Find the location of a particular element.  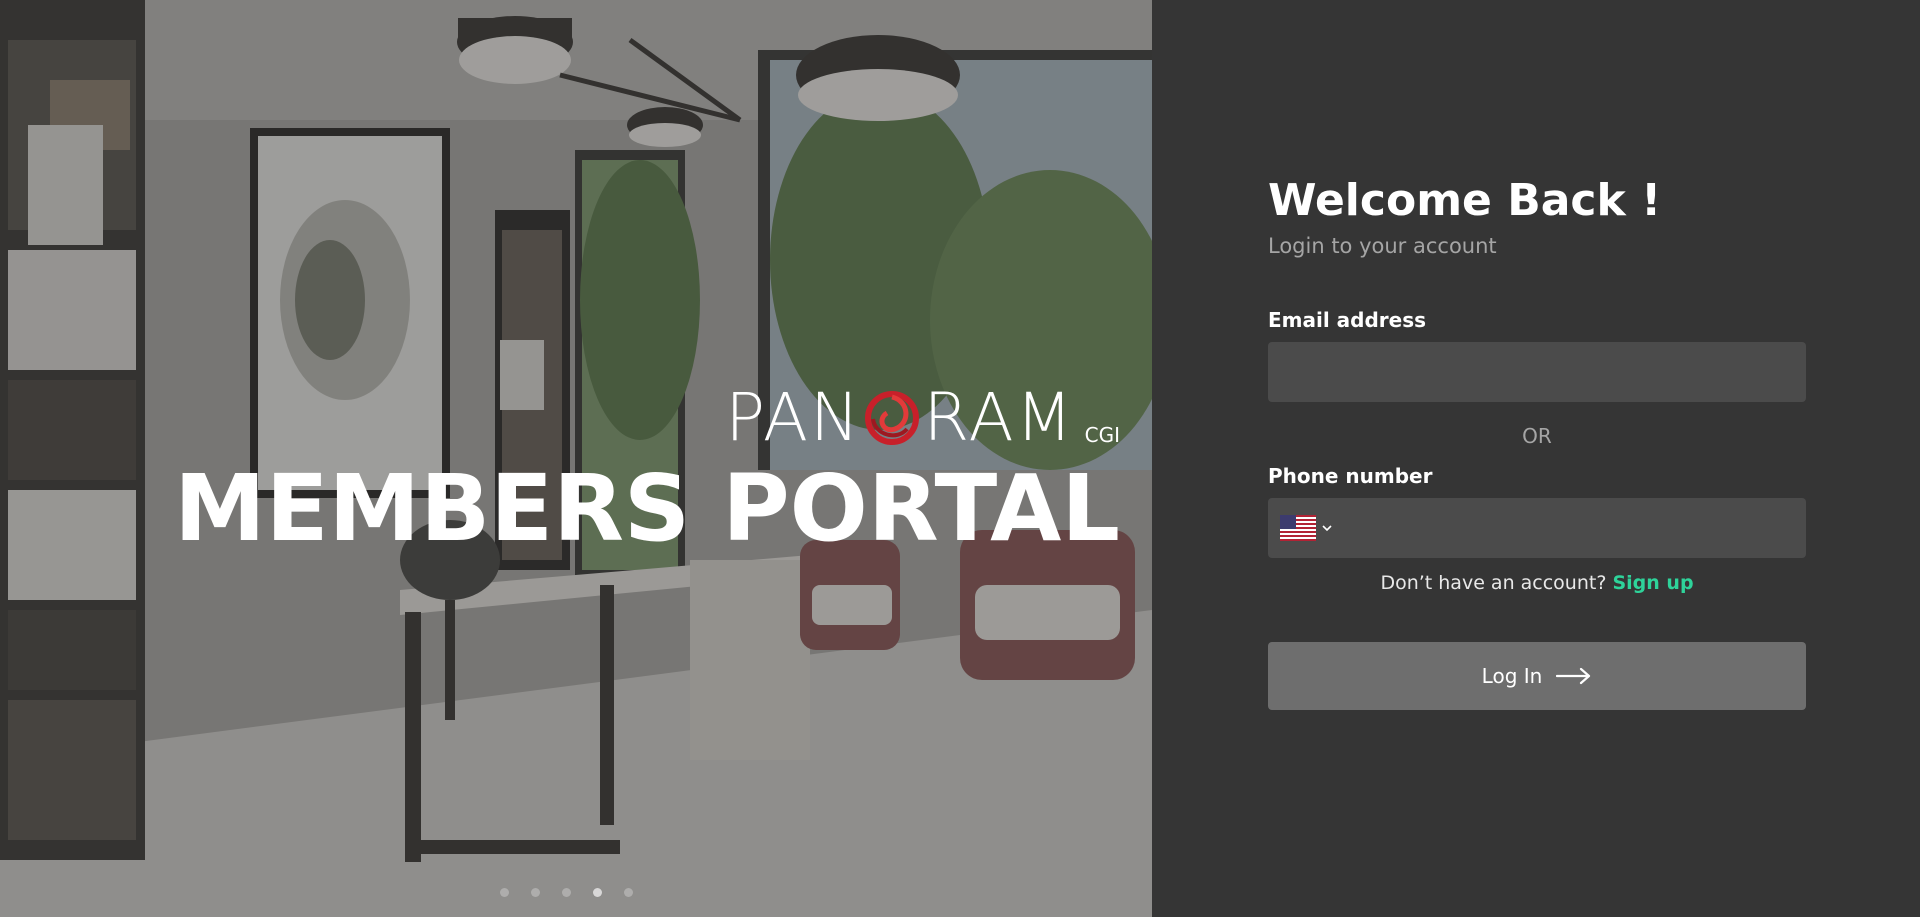

logo-wordmark: PAN RAM is located at coordinates (899, 418).